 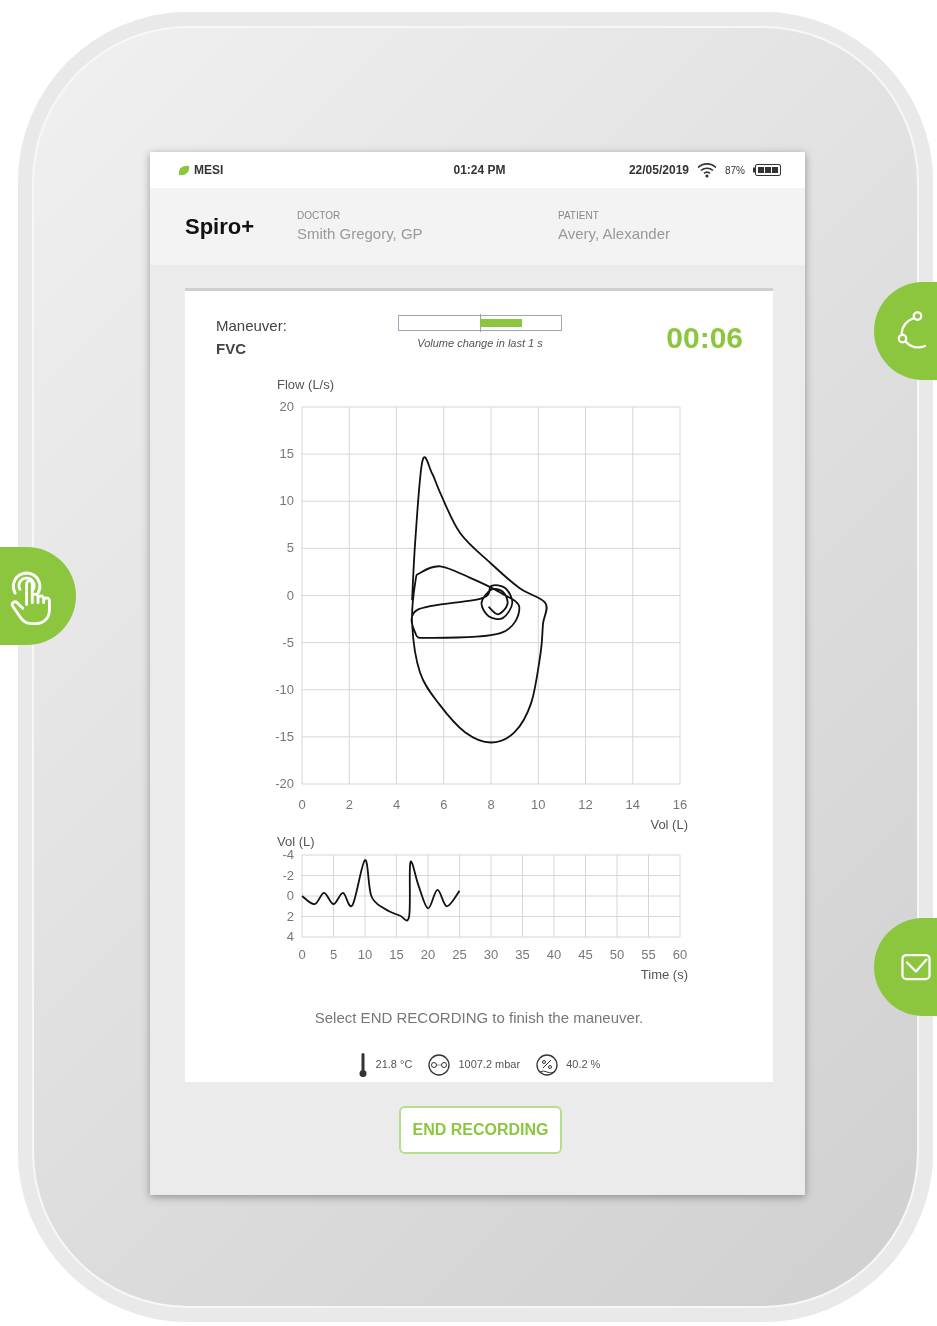 I want to click on x-tick-label: 30, so click(x=491, y=954).